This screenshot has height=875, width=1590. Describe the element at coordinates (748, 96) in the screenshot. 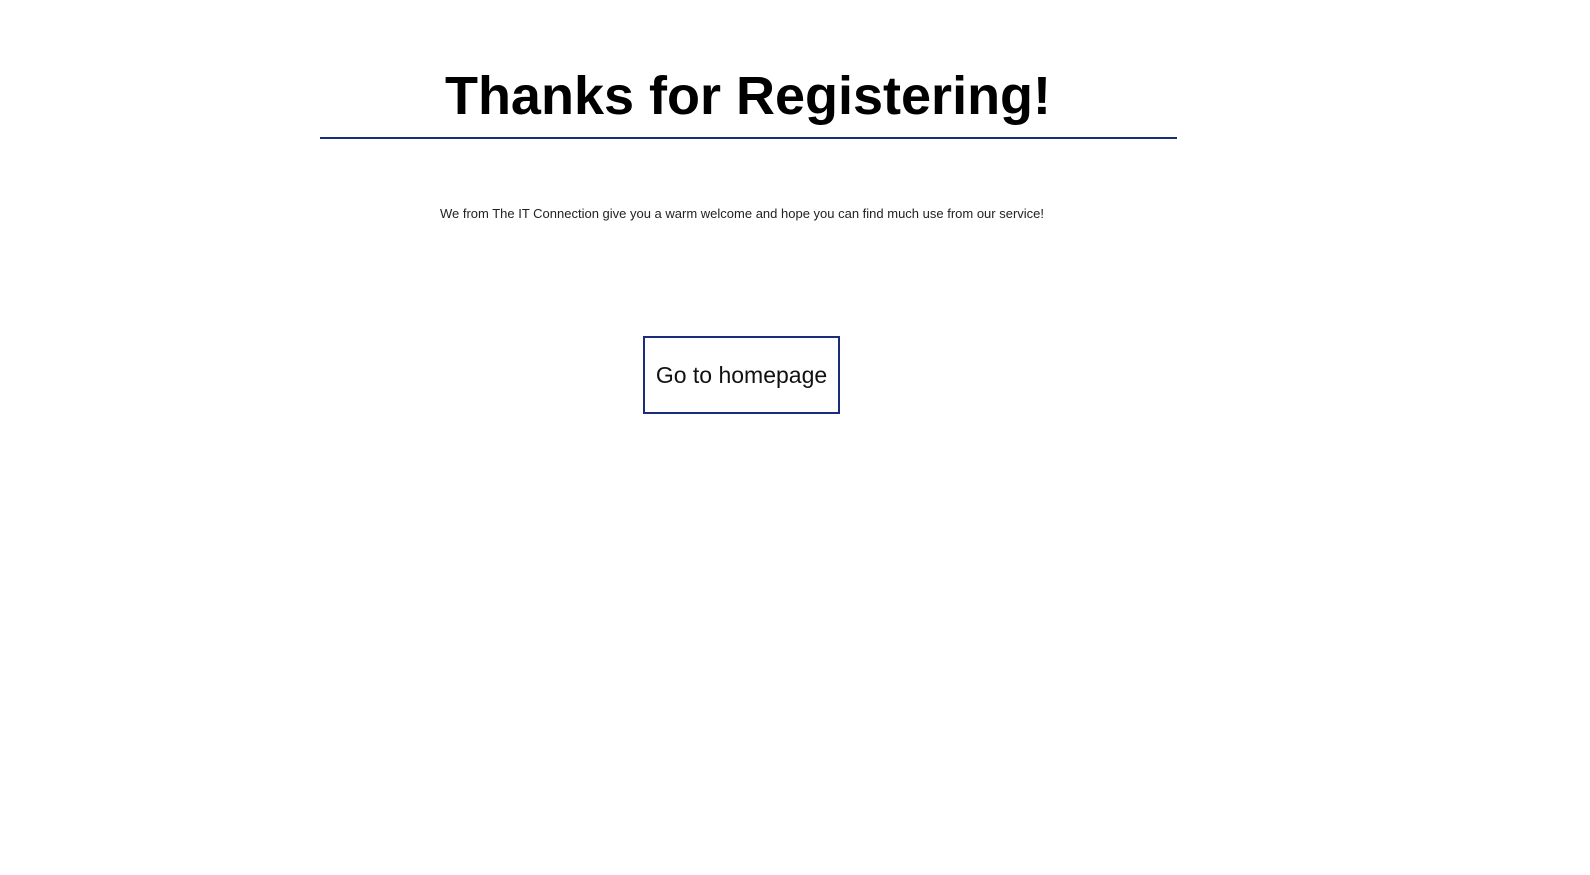

I see `page-title: Thanks for Registering!` at that location.